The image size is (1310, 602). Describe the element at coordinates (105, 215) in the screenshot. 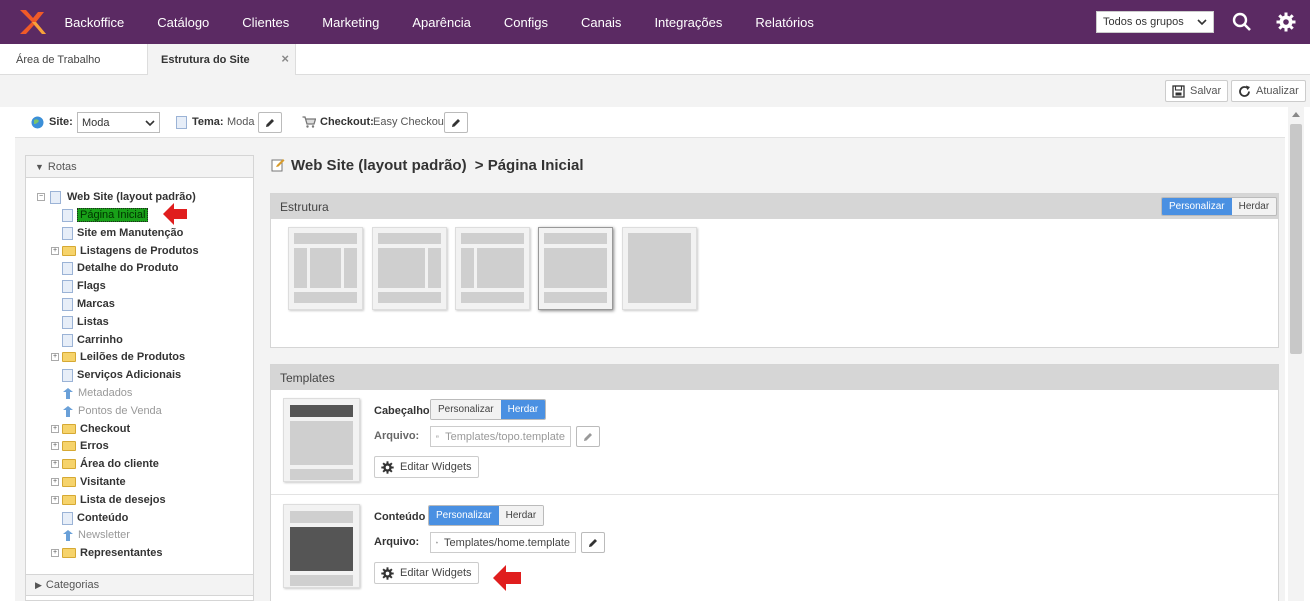

I see `tree-item: Página Inicial` at that location.